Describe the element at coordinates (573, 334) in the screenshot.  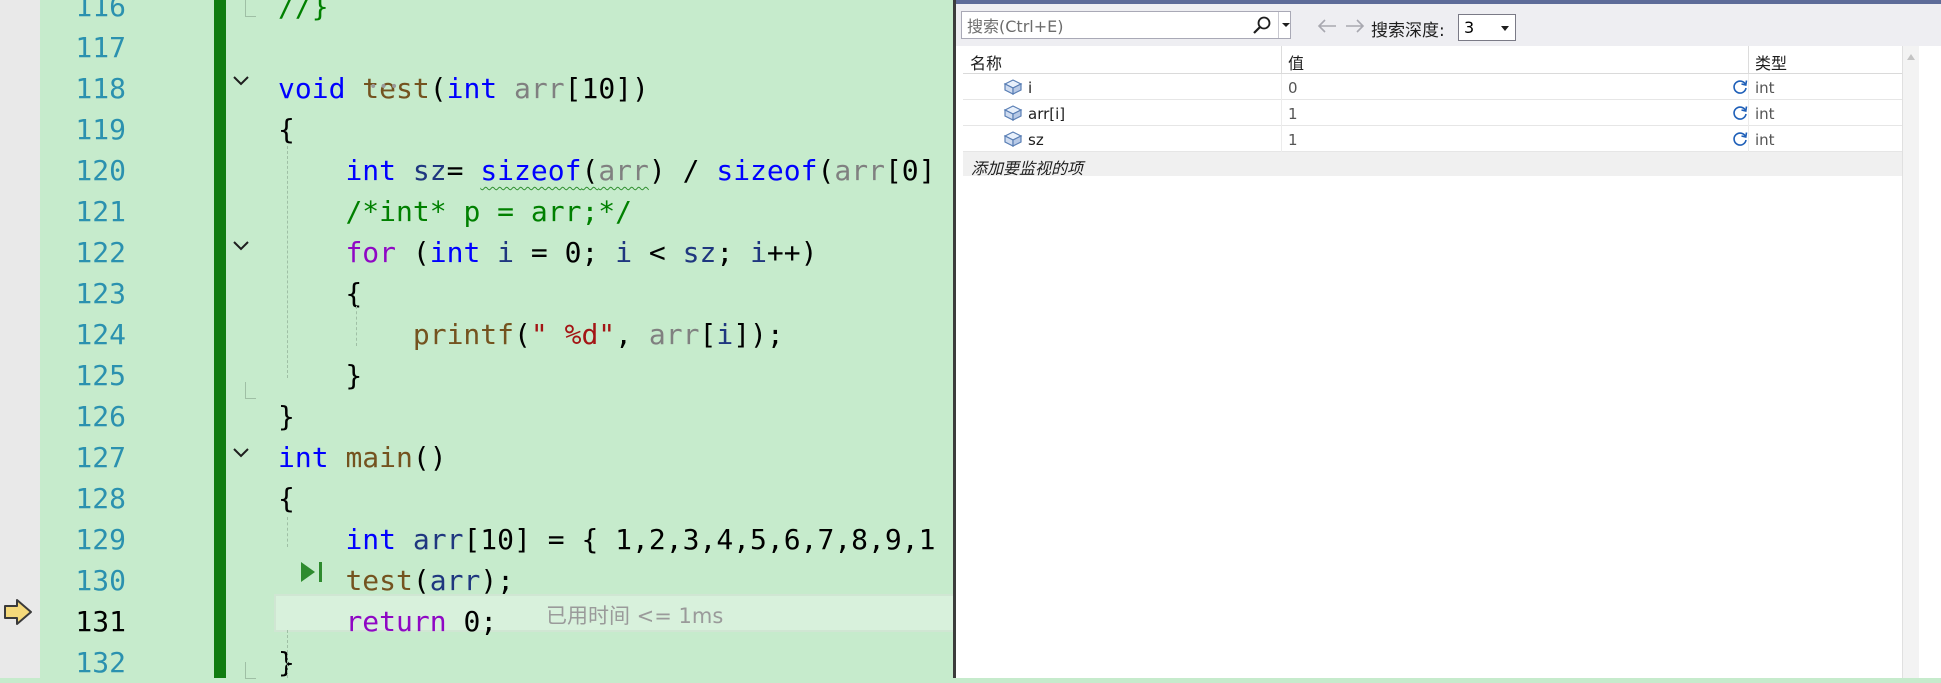
I see `code-token: " %d"` at that location.